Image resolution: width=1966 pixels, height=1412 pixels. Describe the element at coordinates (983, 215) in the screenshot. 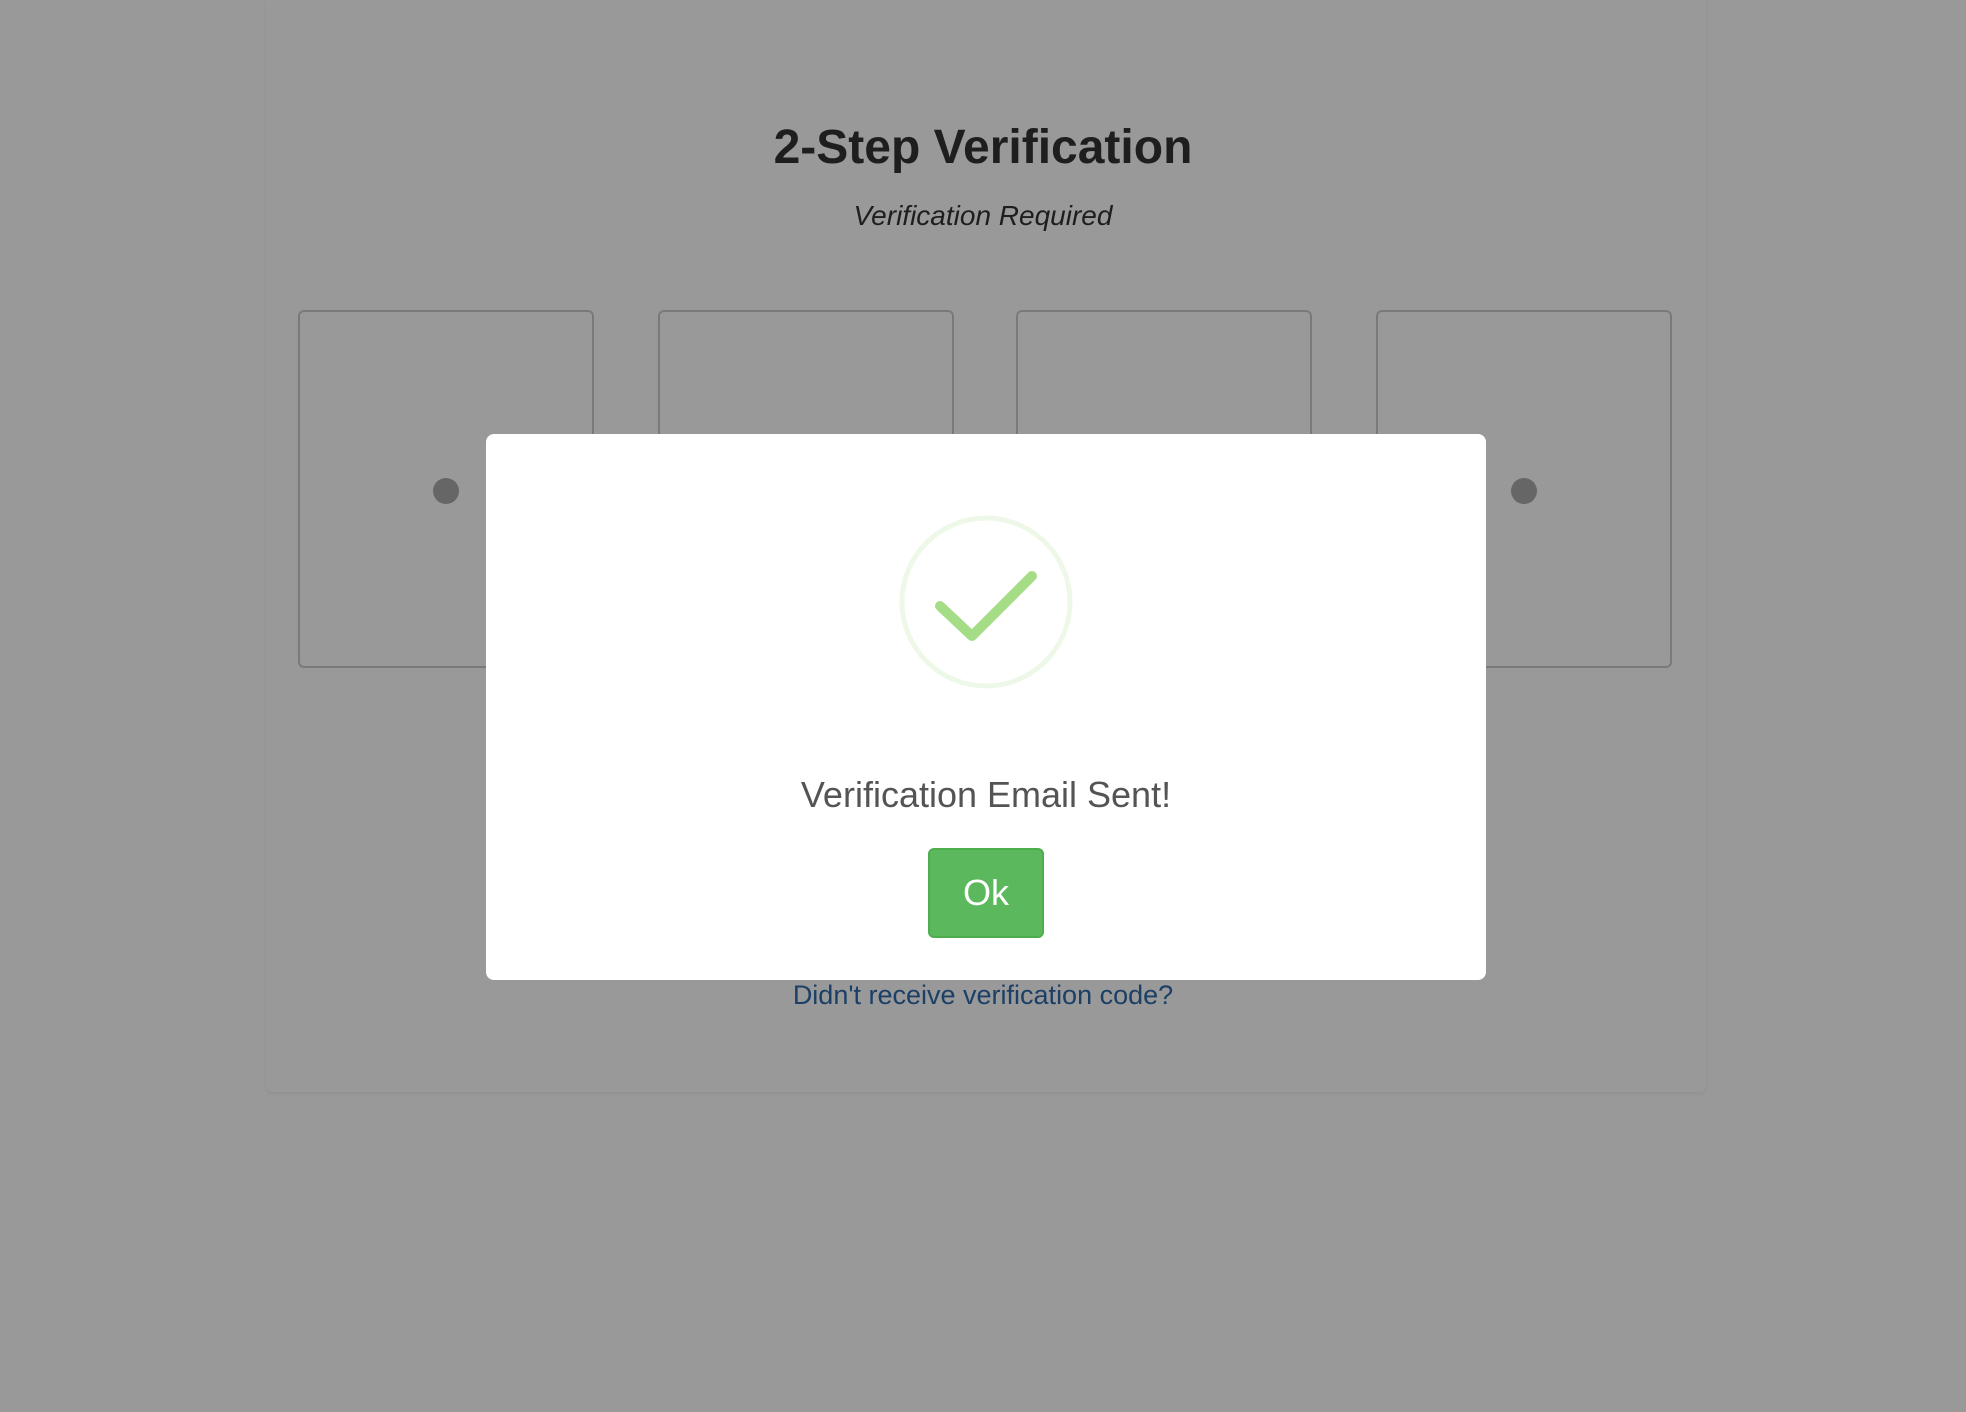

I see `page-subtitle: Verification Required` at that location.